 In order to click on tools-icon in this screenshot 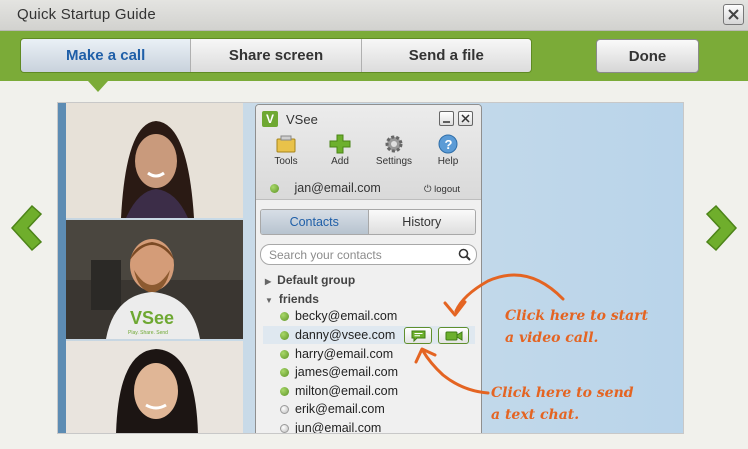, I will do `click(286, 144)`.